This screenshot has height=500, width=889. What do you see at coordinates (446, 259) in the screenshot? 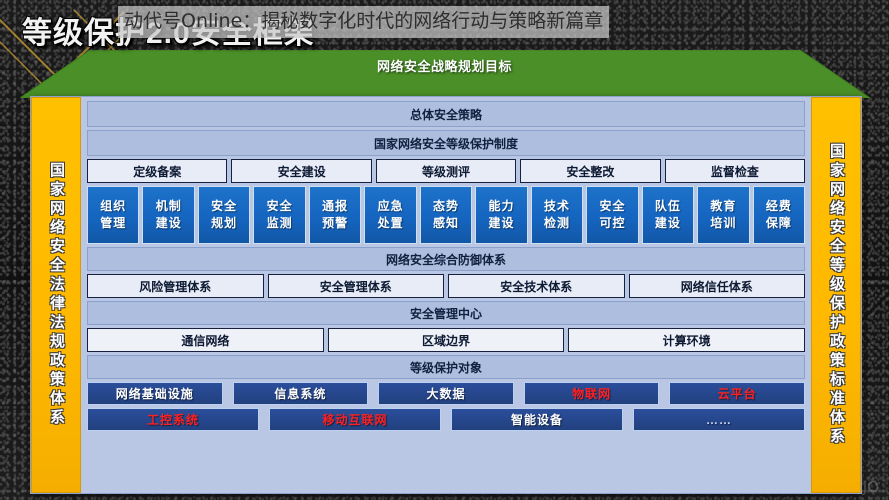
I see `band-comprehensive-defense: 网络安全综合防御体系` at bounding box center [446, 259].